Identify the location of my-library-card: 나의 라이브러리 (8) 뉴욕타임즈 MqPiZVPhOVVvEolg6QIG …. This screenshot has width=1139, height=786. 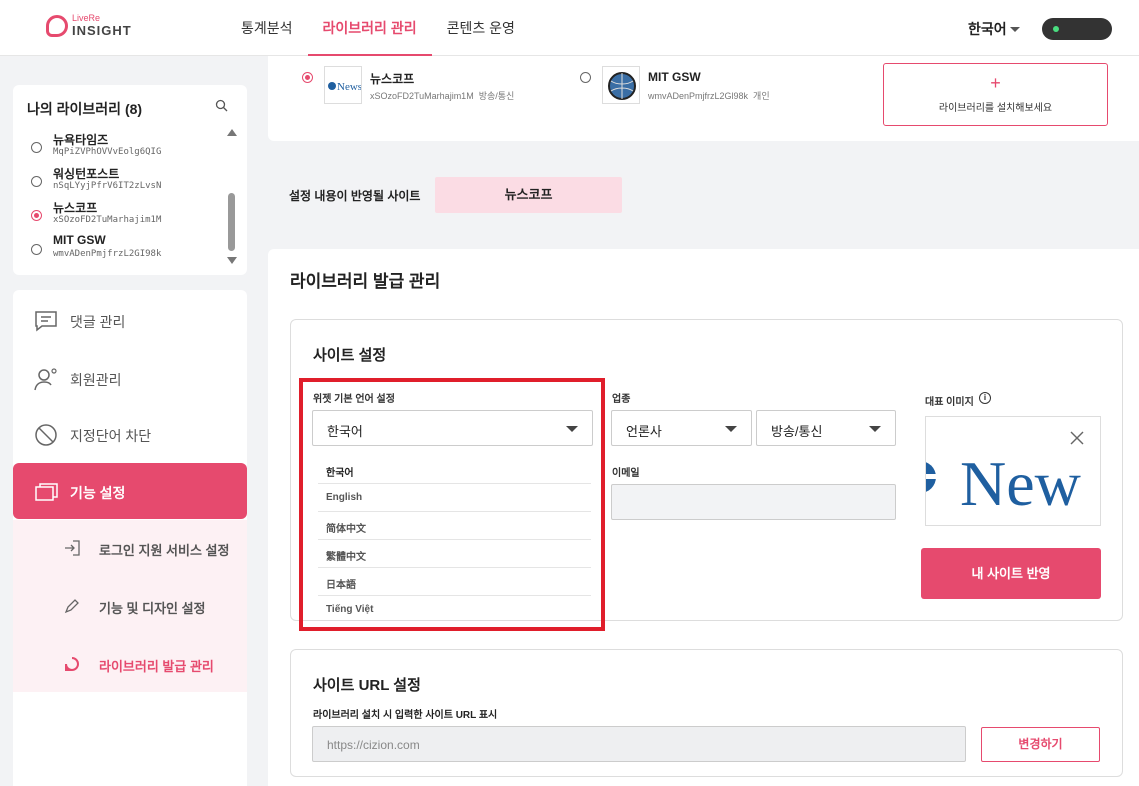
(130, 180).